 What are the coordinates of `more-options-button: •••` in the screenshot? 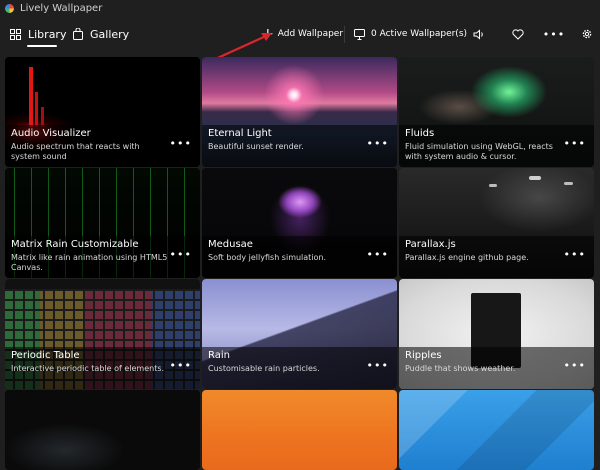 It's located at (554, 34).